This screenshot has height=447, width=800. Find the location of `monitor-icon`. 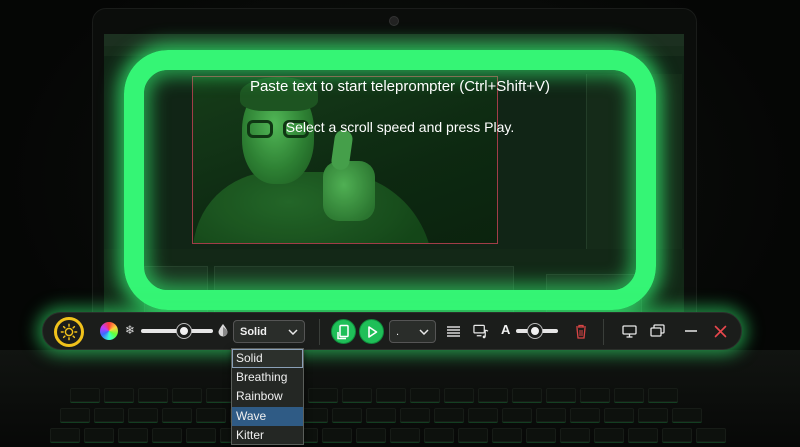

monitor-icon is located at coordinates (629, 331).